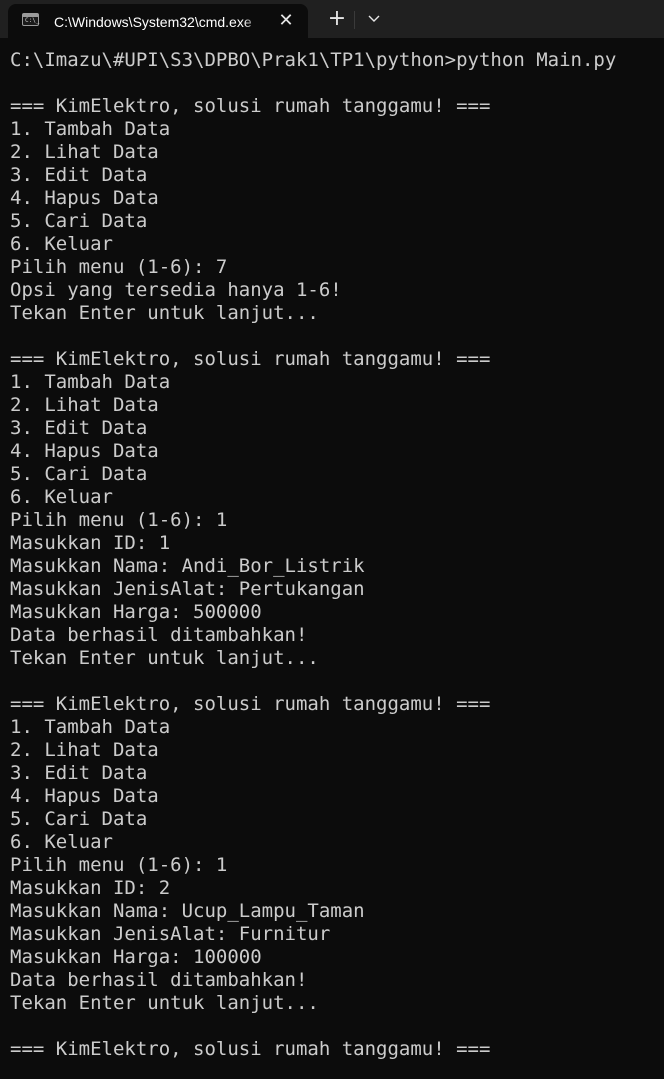 This screenshot has height=1079, width=664. I want to click on tab-dropdown-button, so click(374, 19).